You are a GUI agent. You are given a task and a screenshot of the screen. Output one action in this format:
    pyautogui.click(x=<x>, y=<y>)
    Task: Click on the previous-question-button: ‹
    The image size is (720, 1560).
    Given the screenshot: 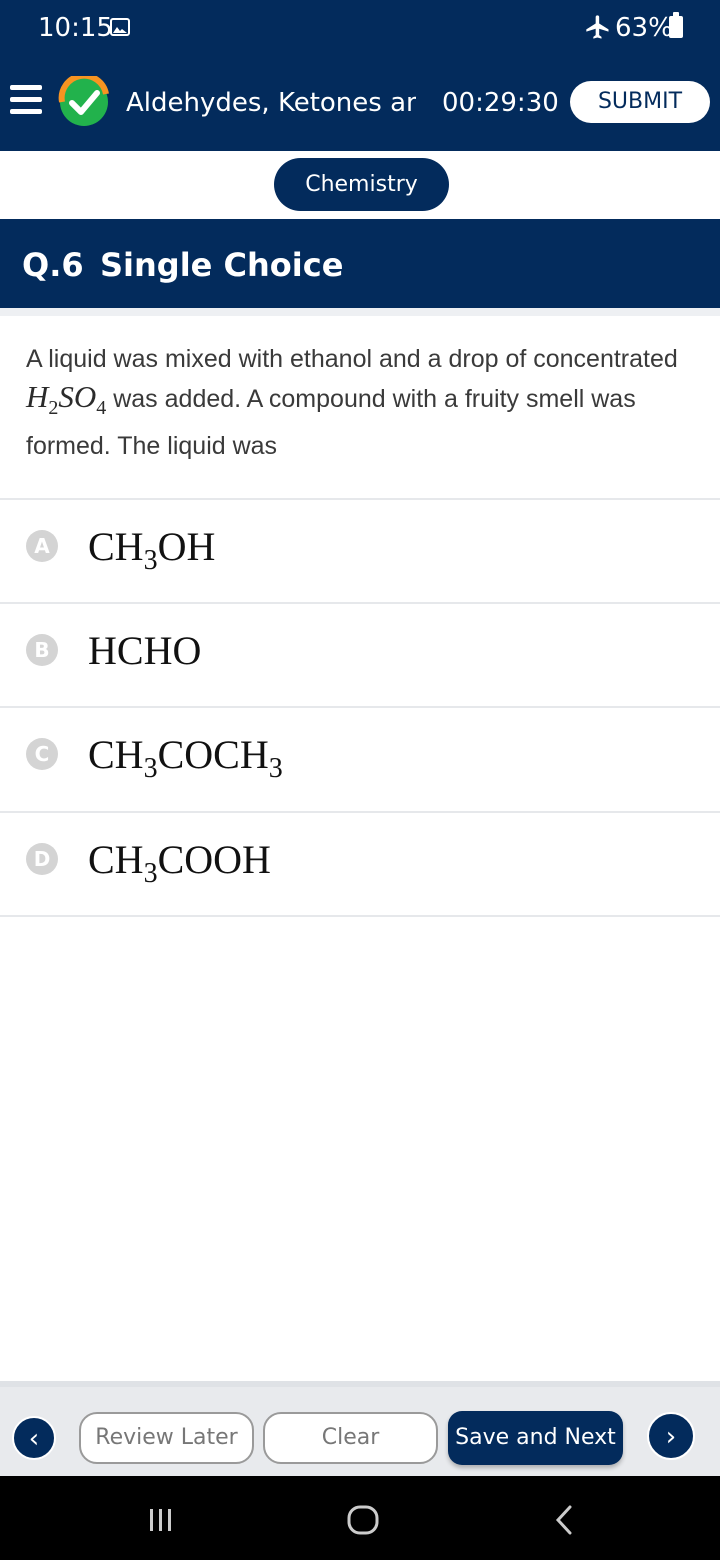 What is the action you would take?
    pyautogui.click(x=34, y=1438)
    